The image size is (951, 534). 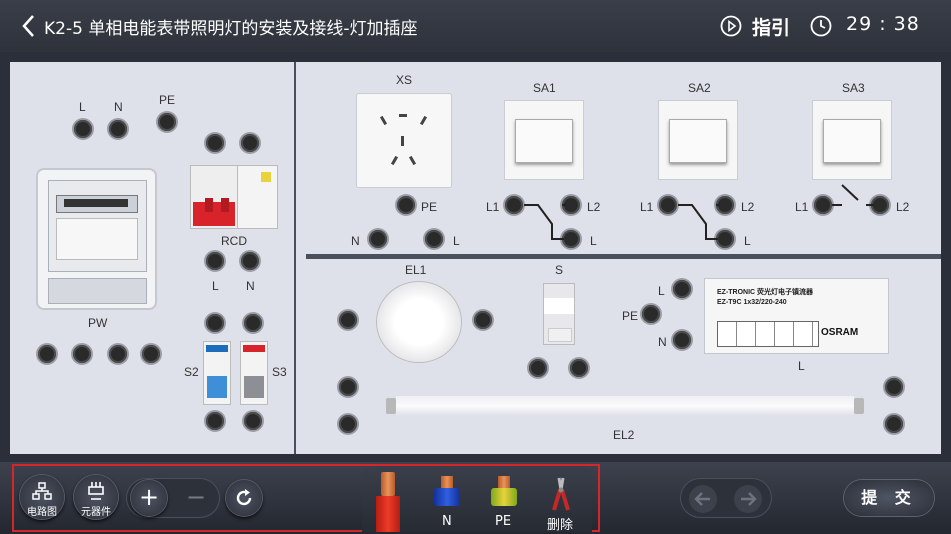 I want to click on circuit-diagram-label: 电路图, so click(x=42, y=512).